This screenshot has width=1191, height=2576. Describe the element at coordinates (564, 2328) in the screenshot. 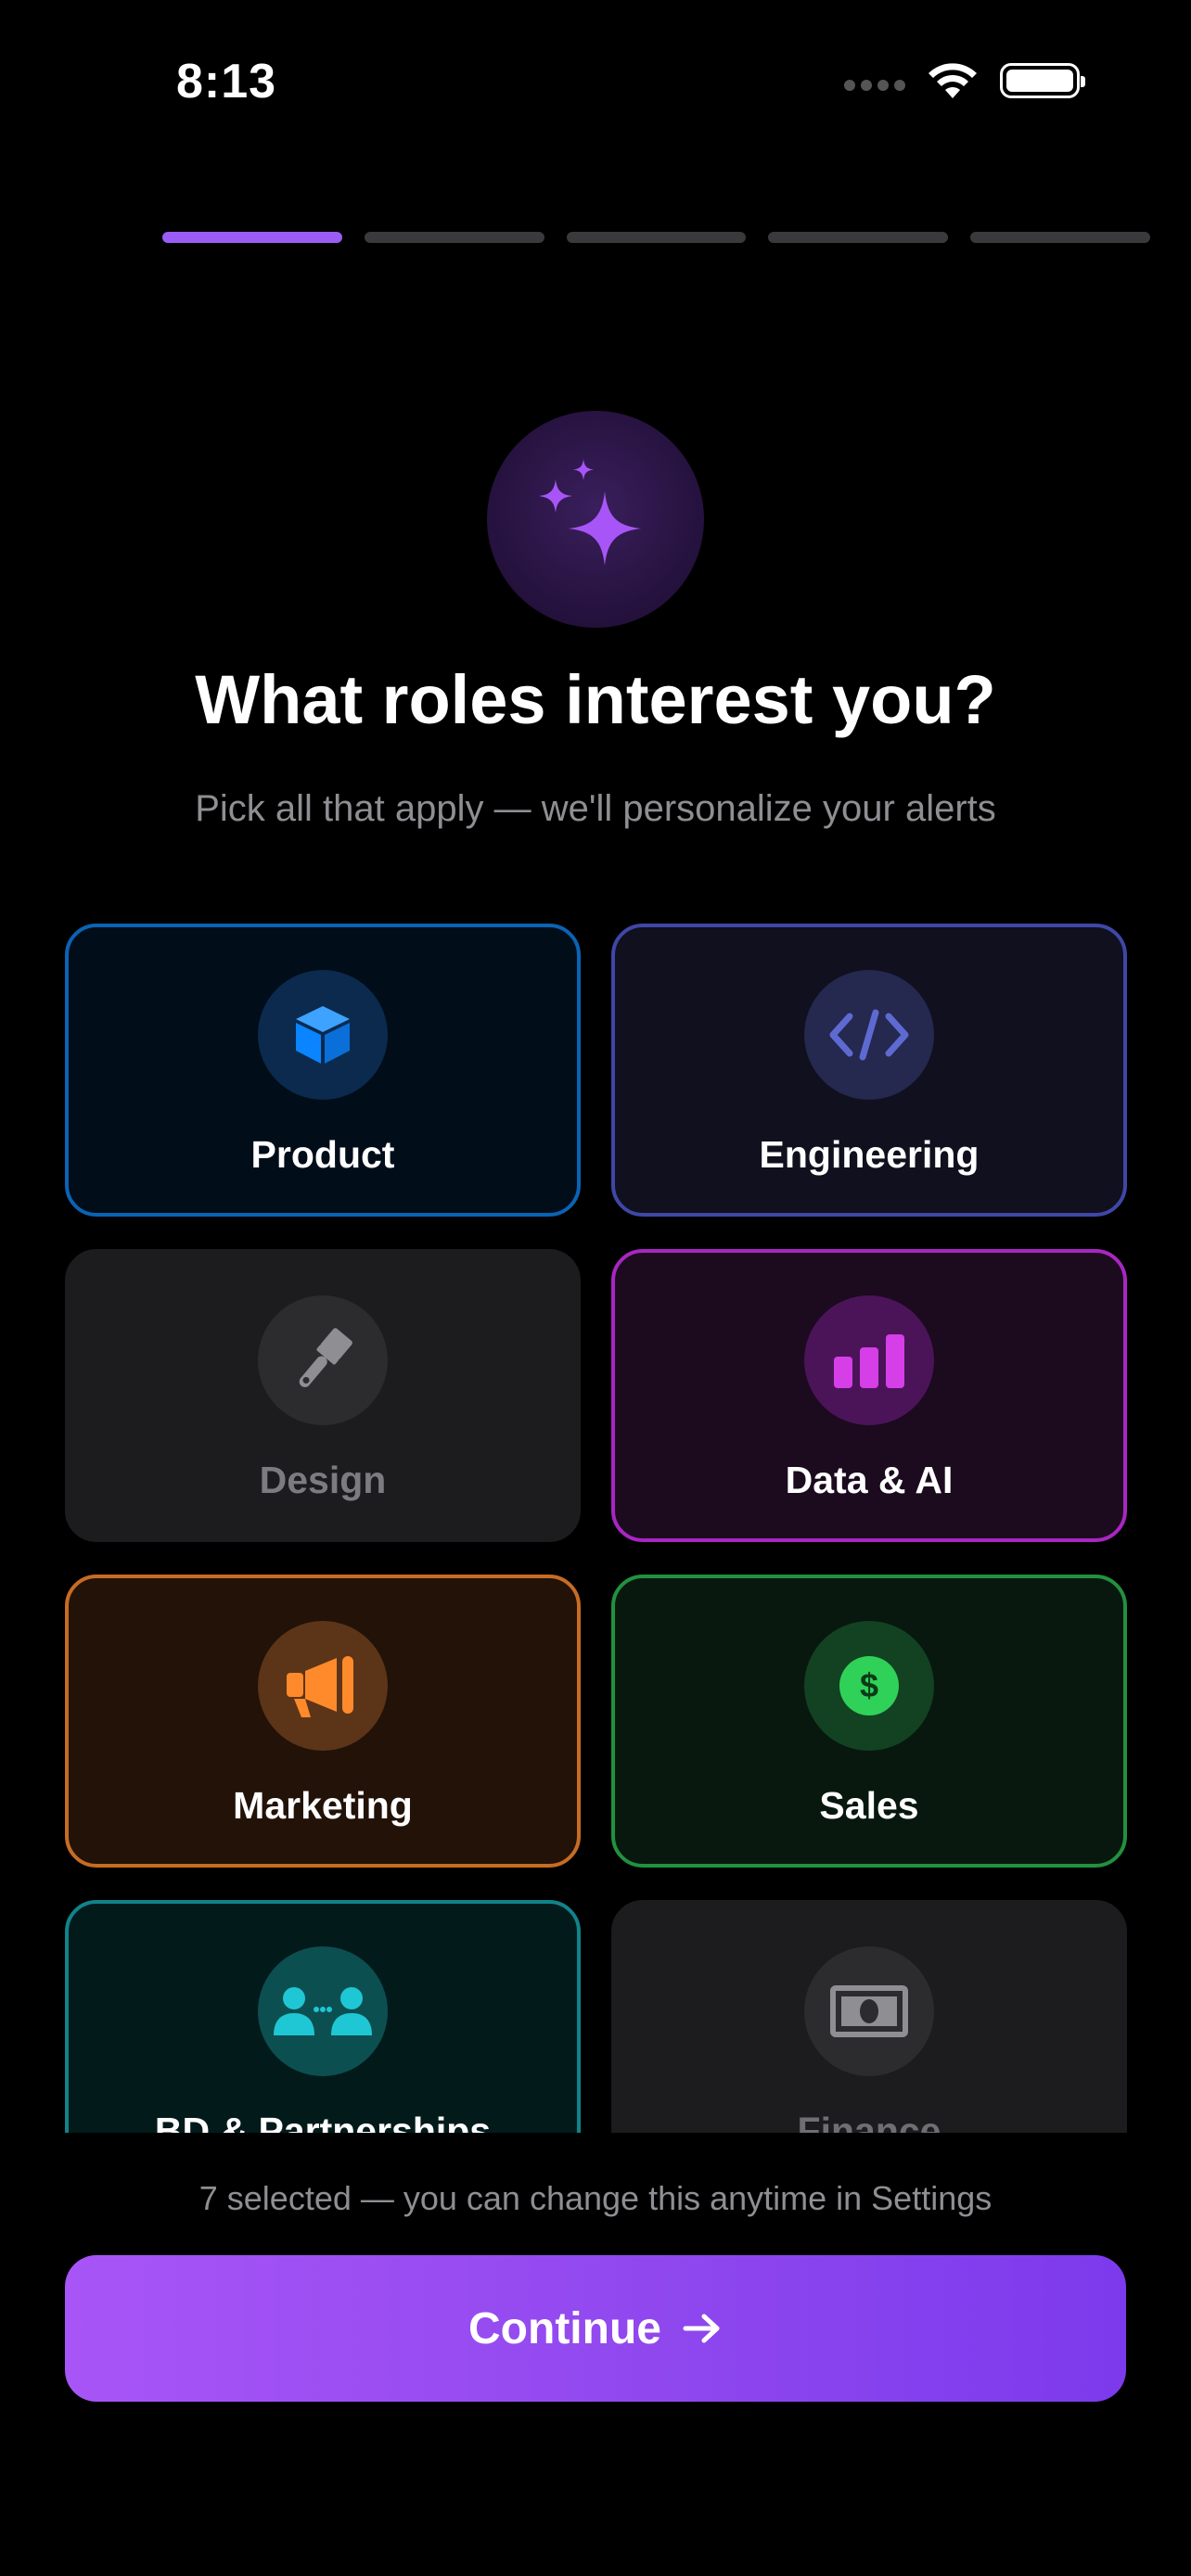

I see `continue-label: Continue` at that location.